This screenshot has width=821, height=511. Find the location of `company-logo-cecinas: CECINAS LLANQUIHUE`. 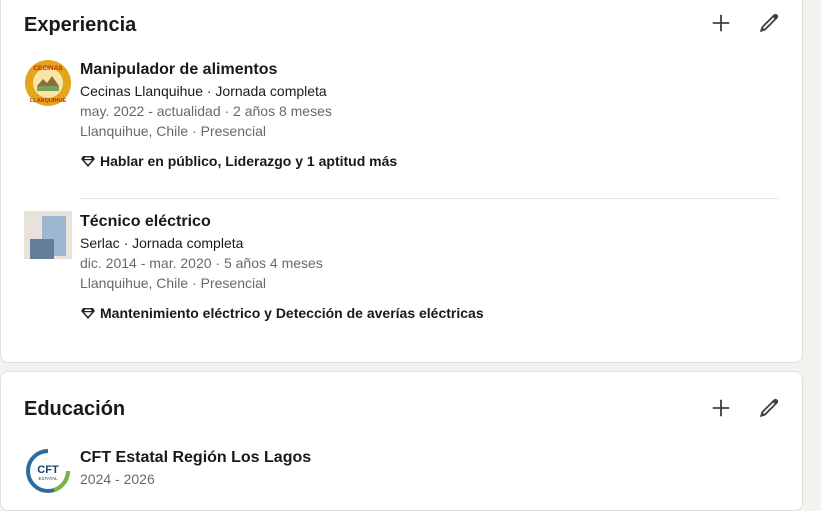

company-logo-cecinas: CECINAS LLANQUIHUE is located at coordinates (48, 83).